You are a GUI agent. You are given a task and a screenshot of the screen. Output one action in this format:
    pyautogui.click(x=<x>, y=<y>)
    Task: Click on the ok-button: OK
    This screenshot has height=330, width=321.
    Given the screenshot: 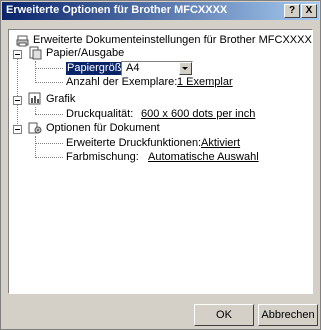 What is the action you would take?
    pyautogui.click(x=224, y=315)
    